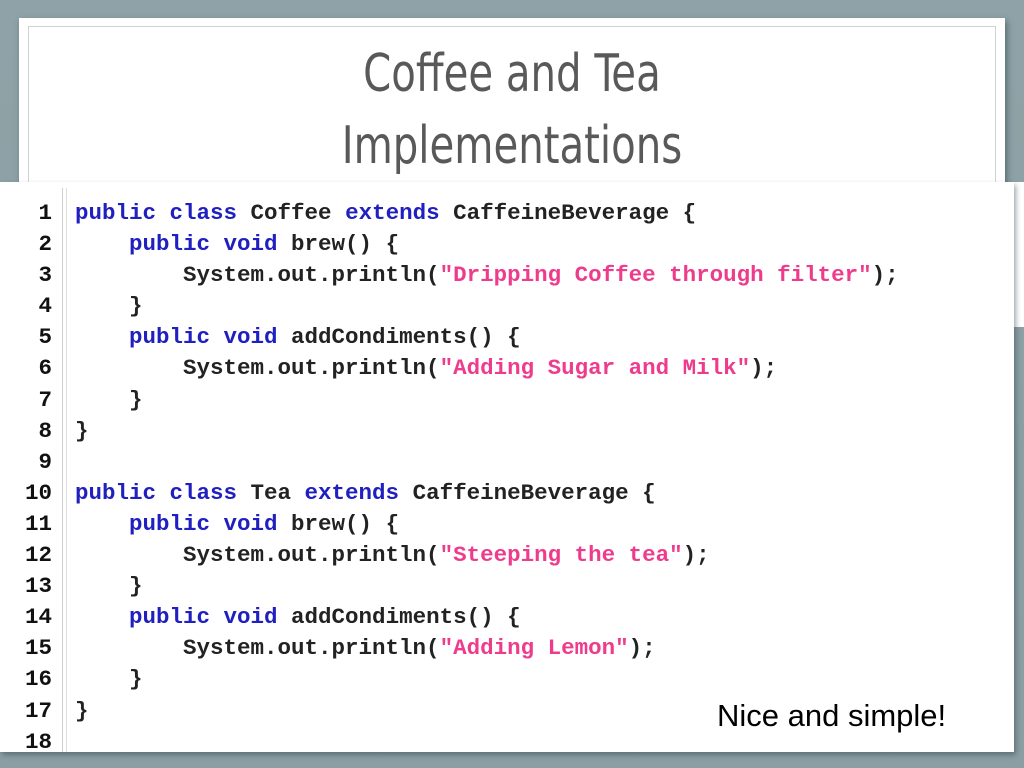 This screenshot has height=768, width=1024. What do you see at coordinates (38, 679) in the screenshot?
I see `line-number: 16` at bounding box center [38, 679].